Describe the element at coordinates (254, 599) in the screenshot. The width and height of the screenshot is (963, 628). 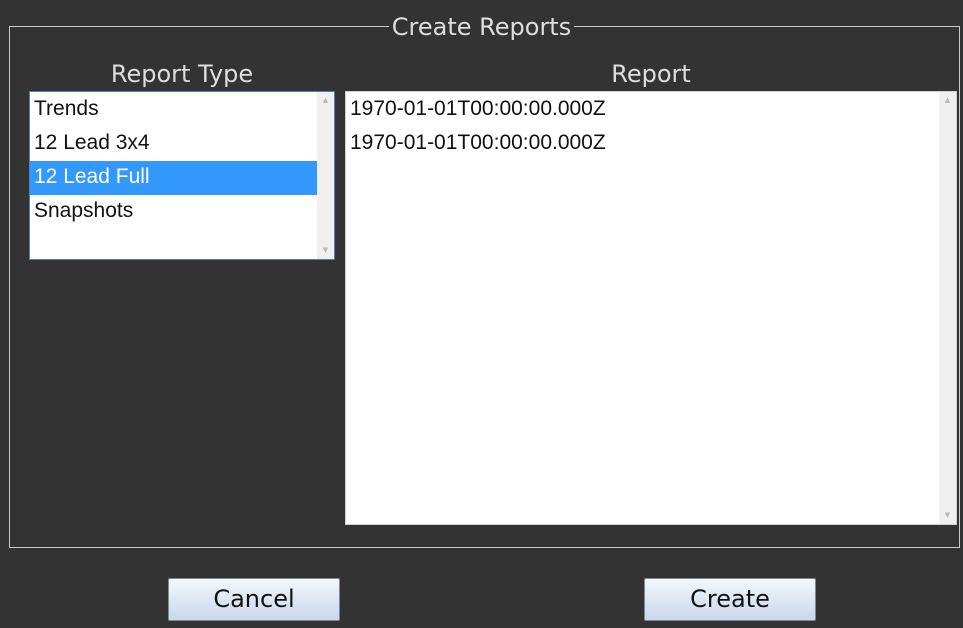
I see `cancel-button: Cancel` at that location.